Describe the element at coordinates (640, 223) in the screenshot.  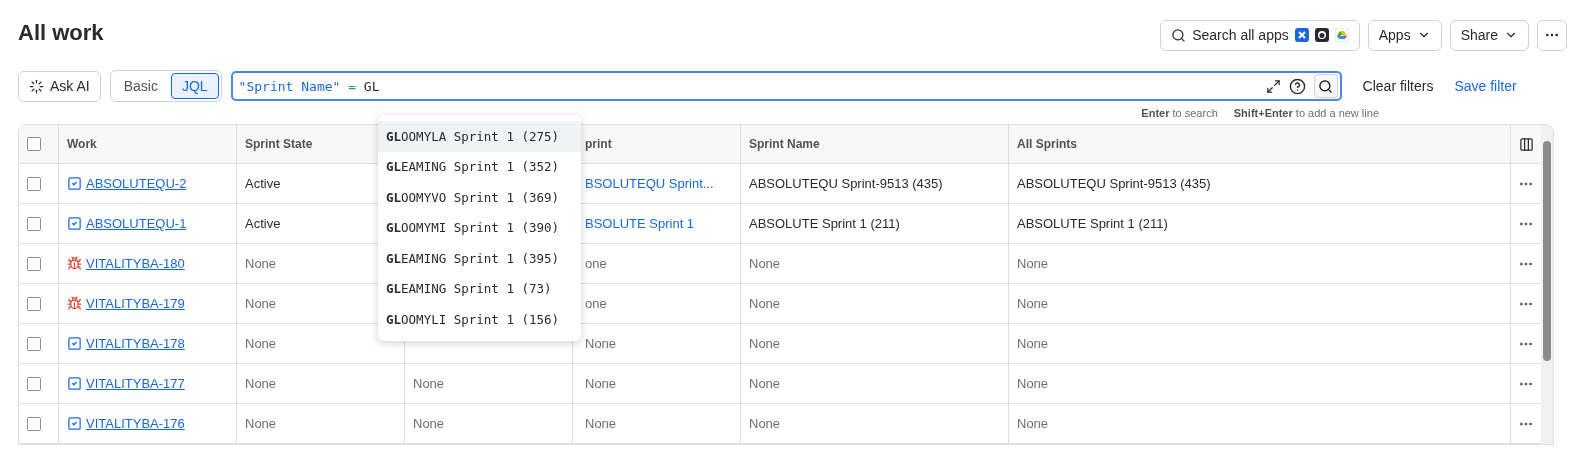
I see `sprint-link: BSOLUTE Sprint 1` at that location.